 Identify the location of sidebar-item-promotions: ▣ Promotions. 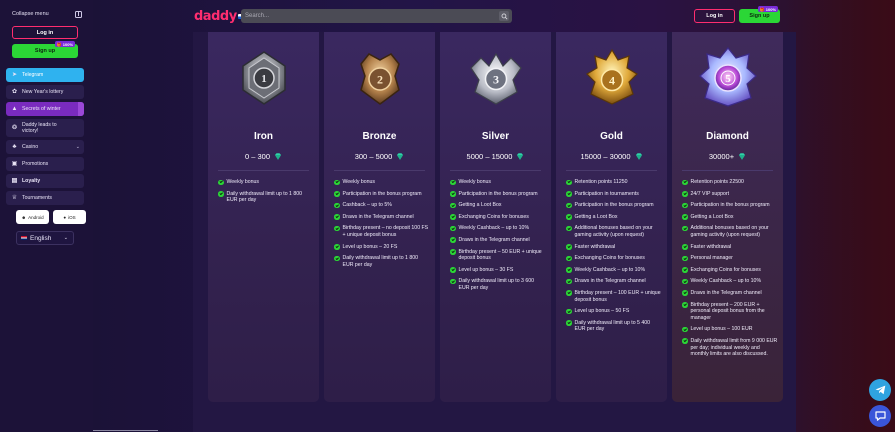
(45, 164).